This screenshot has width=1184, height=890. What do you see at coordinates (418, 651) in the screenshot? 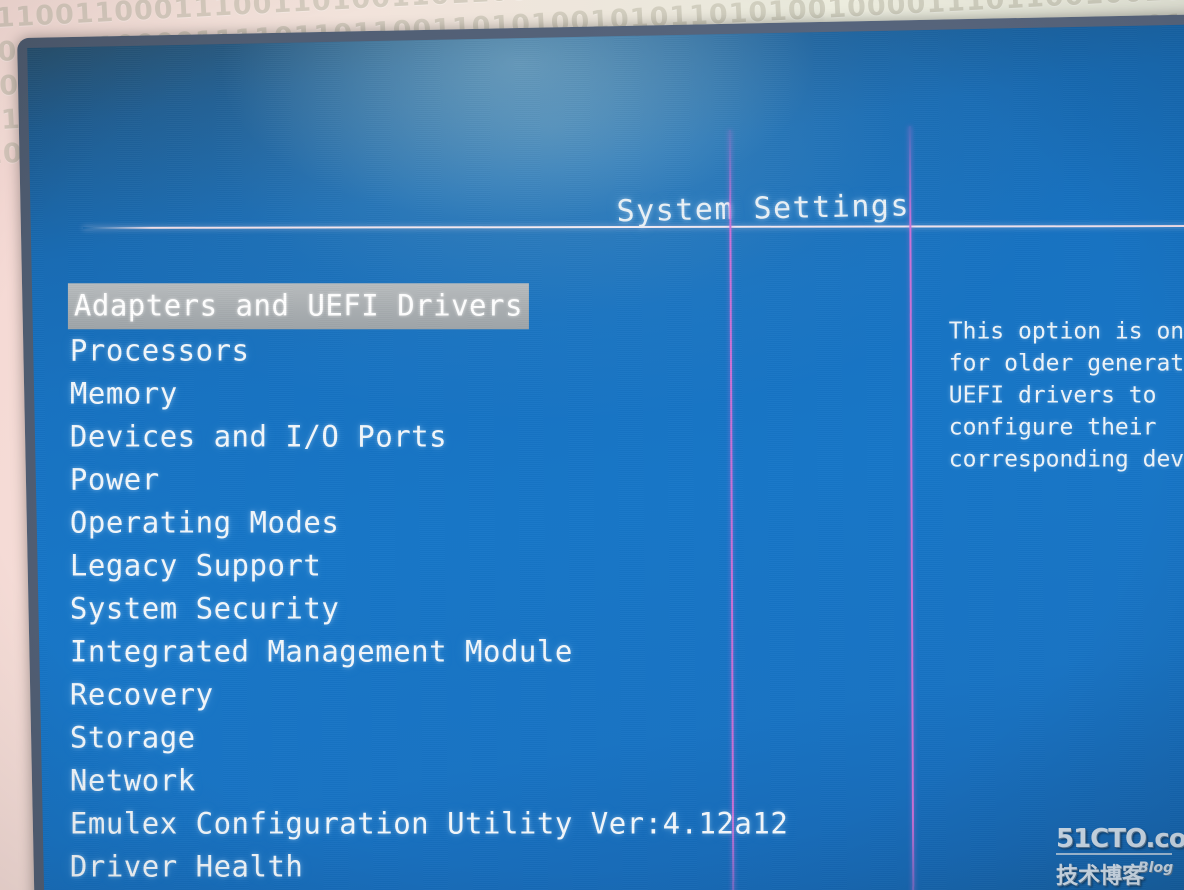
I see `menu-item-integrated-management-module: Integrated Management Module` at bounding box center [418, 651].